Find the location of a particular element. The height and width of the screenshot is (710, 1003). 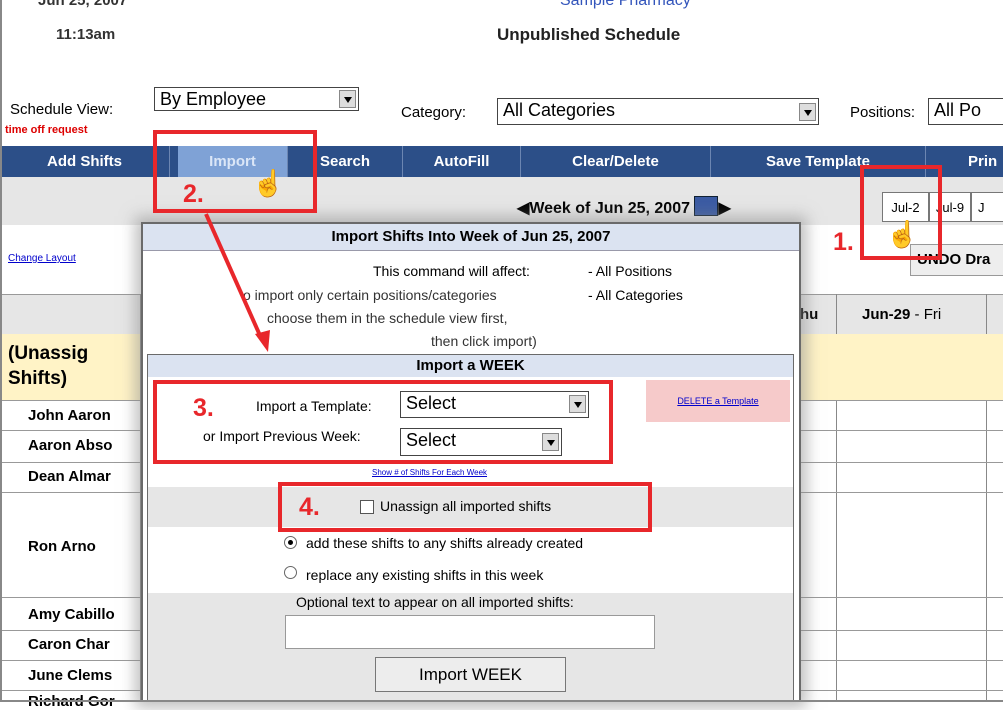

arrow-line is located at coordinates (234, 277).